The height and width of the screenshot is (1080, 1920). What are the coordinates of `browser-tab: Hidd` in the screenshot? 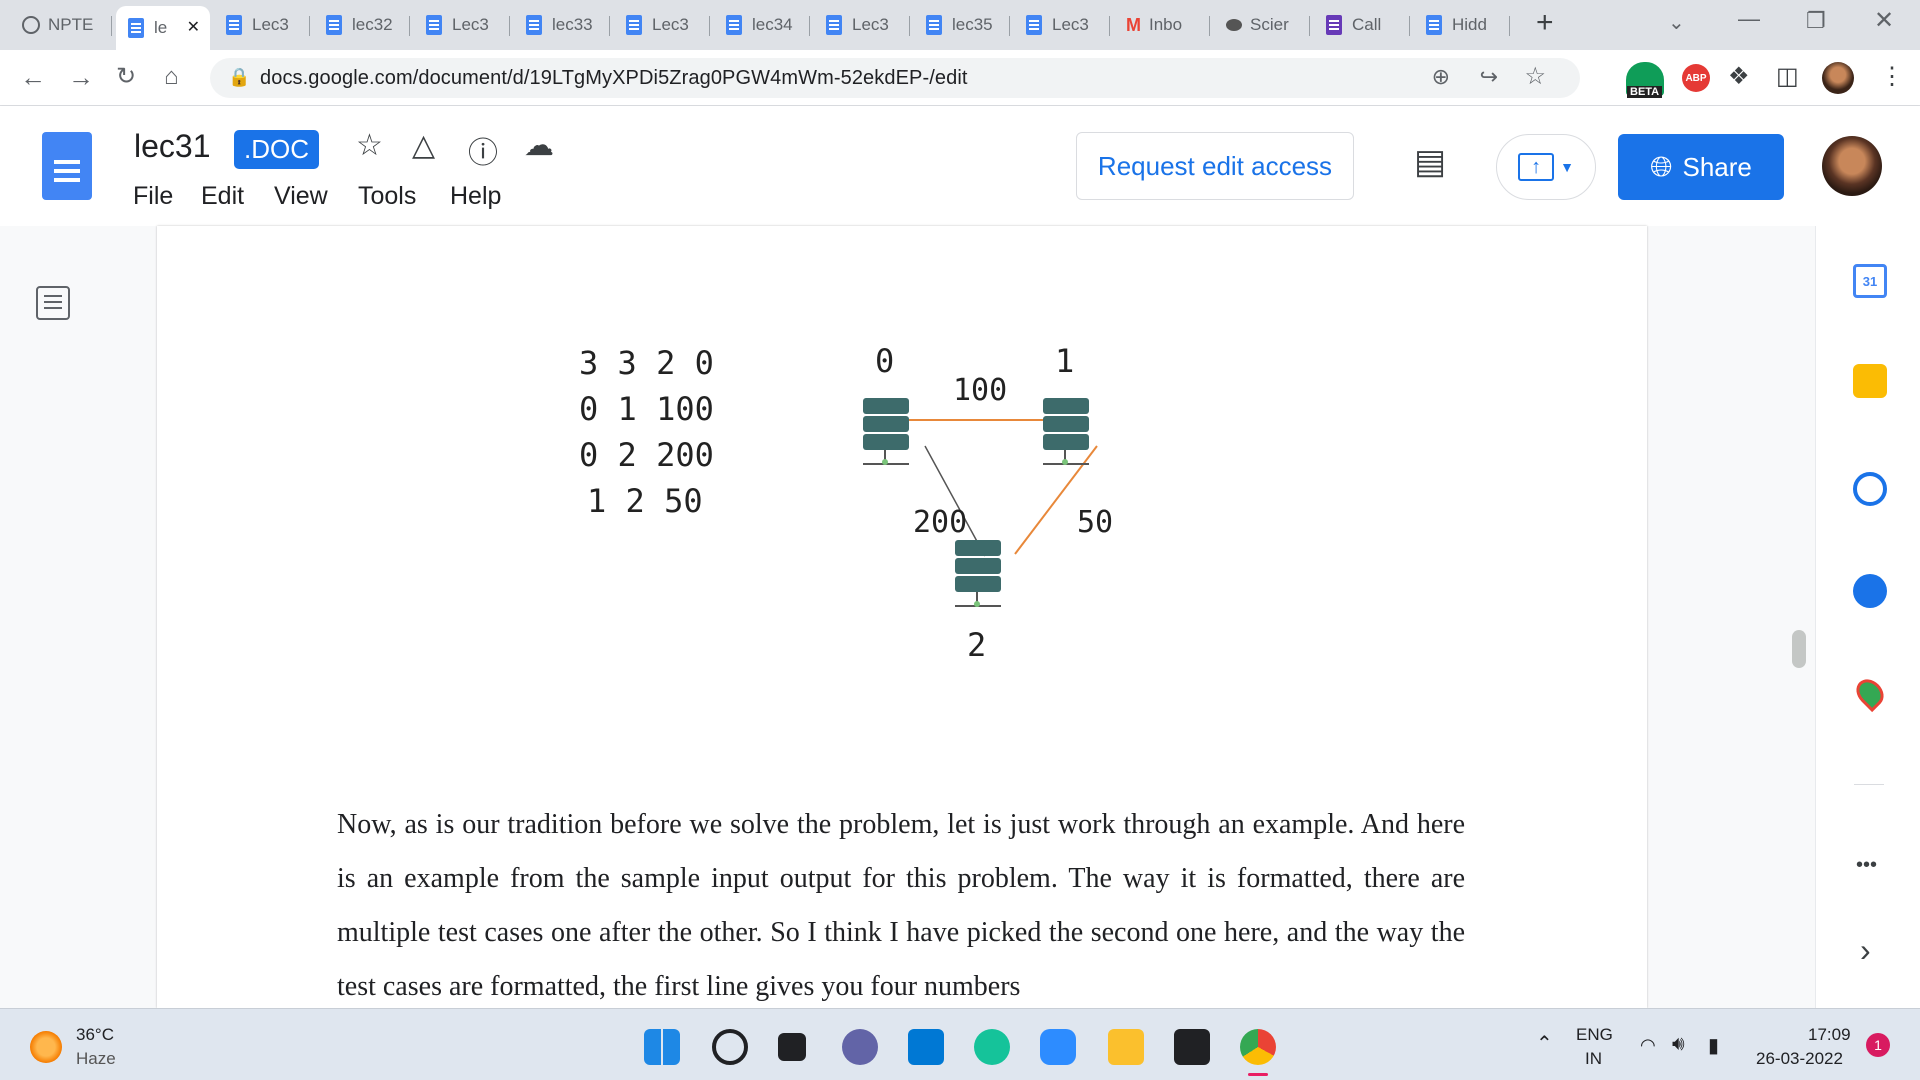 It's located at (1462, 25).